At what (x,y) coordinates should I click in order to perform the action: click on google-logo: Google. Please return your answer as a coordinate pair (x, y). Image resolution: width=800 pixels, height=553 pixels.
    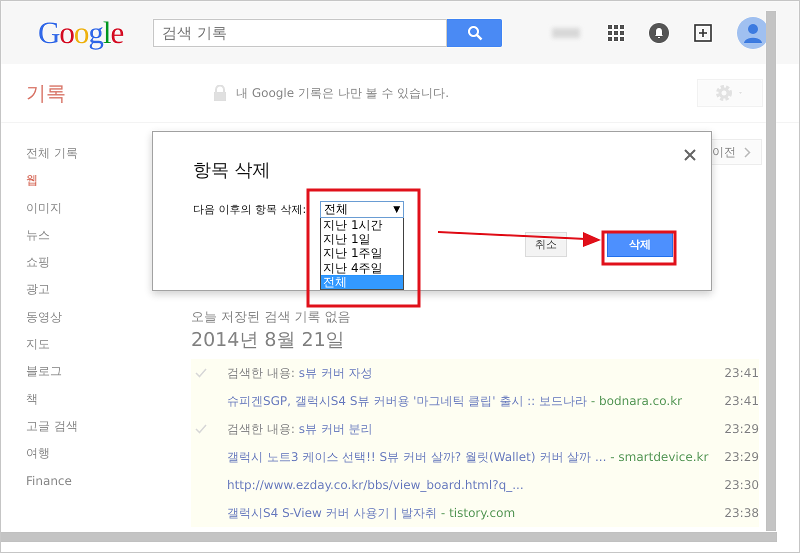
    Looking at the image, I should click on (95, 32).